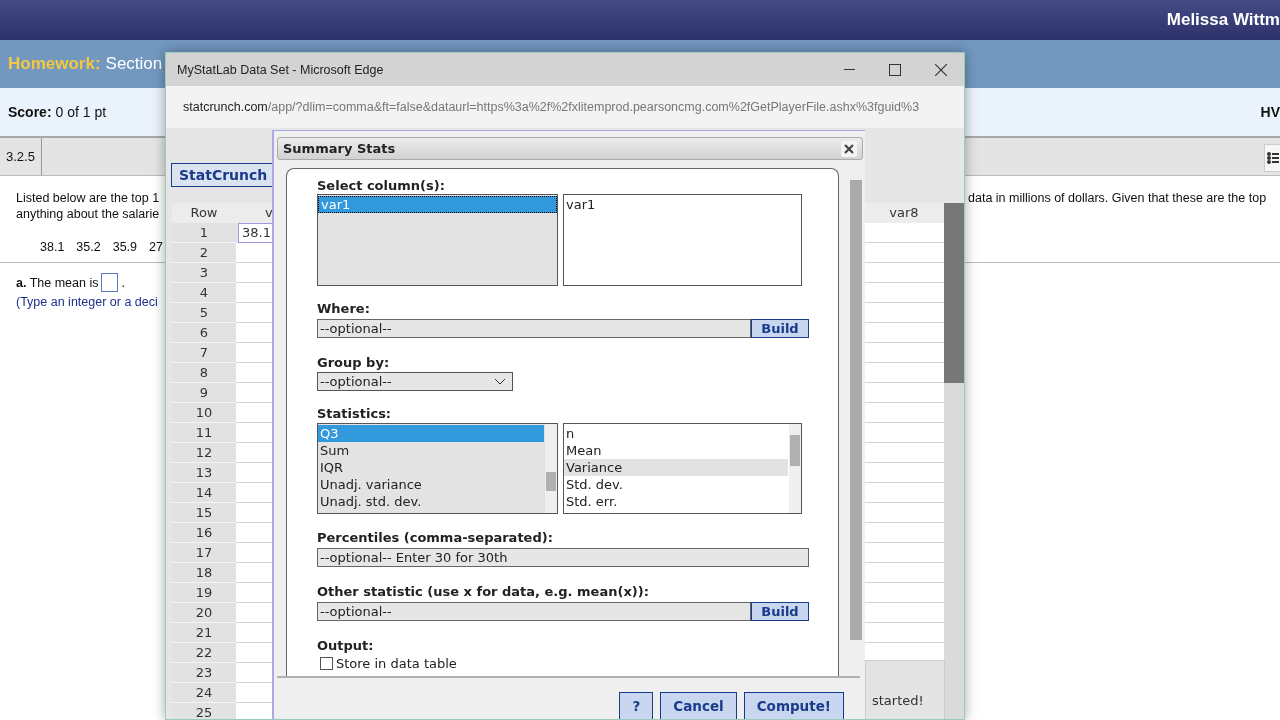  What do you see at coordinates (849, 69) in the screenshot?
I see `minimize-icon` at bounding box center [849, 69].